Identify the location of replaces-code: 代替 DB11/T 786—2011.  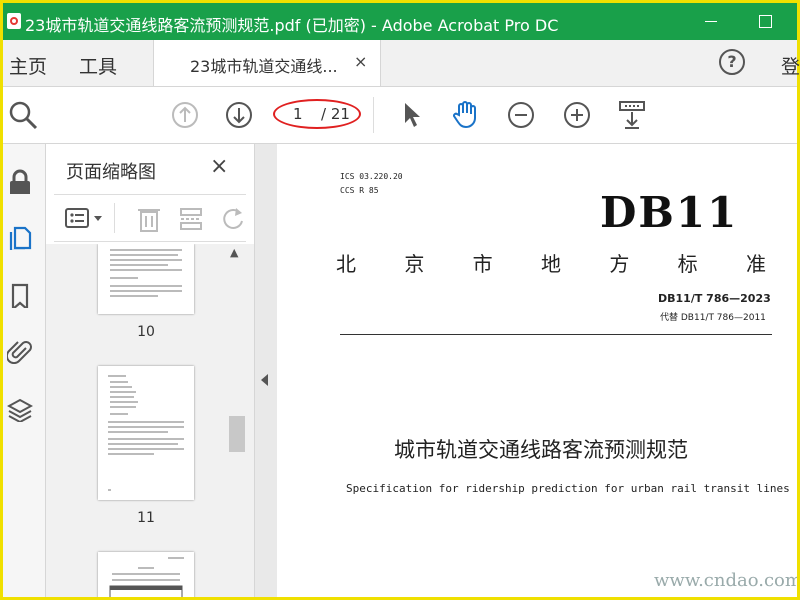
(713, 318).